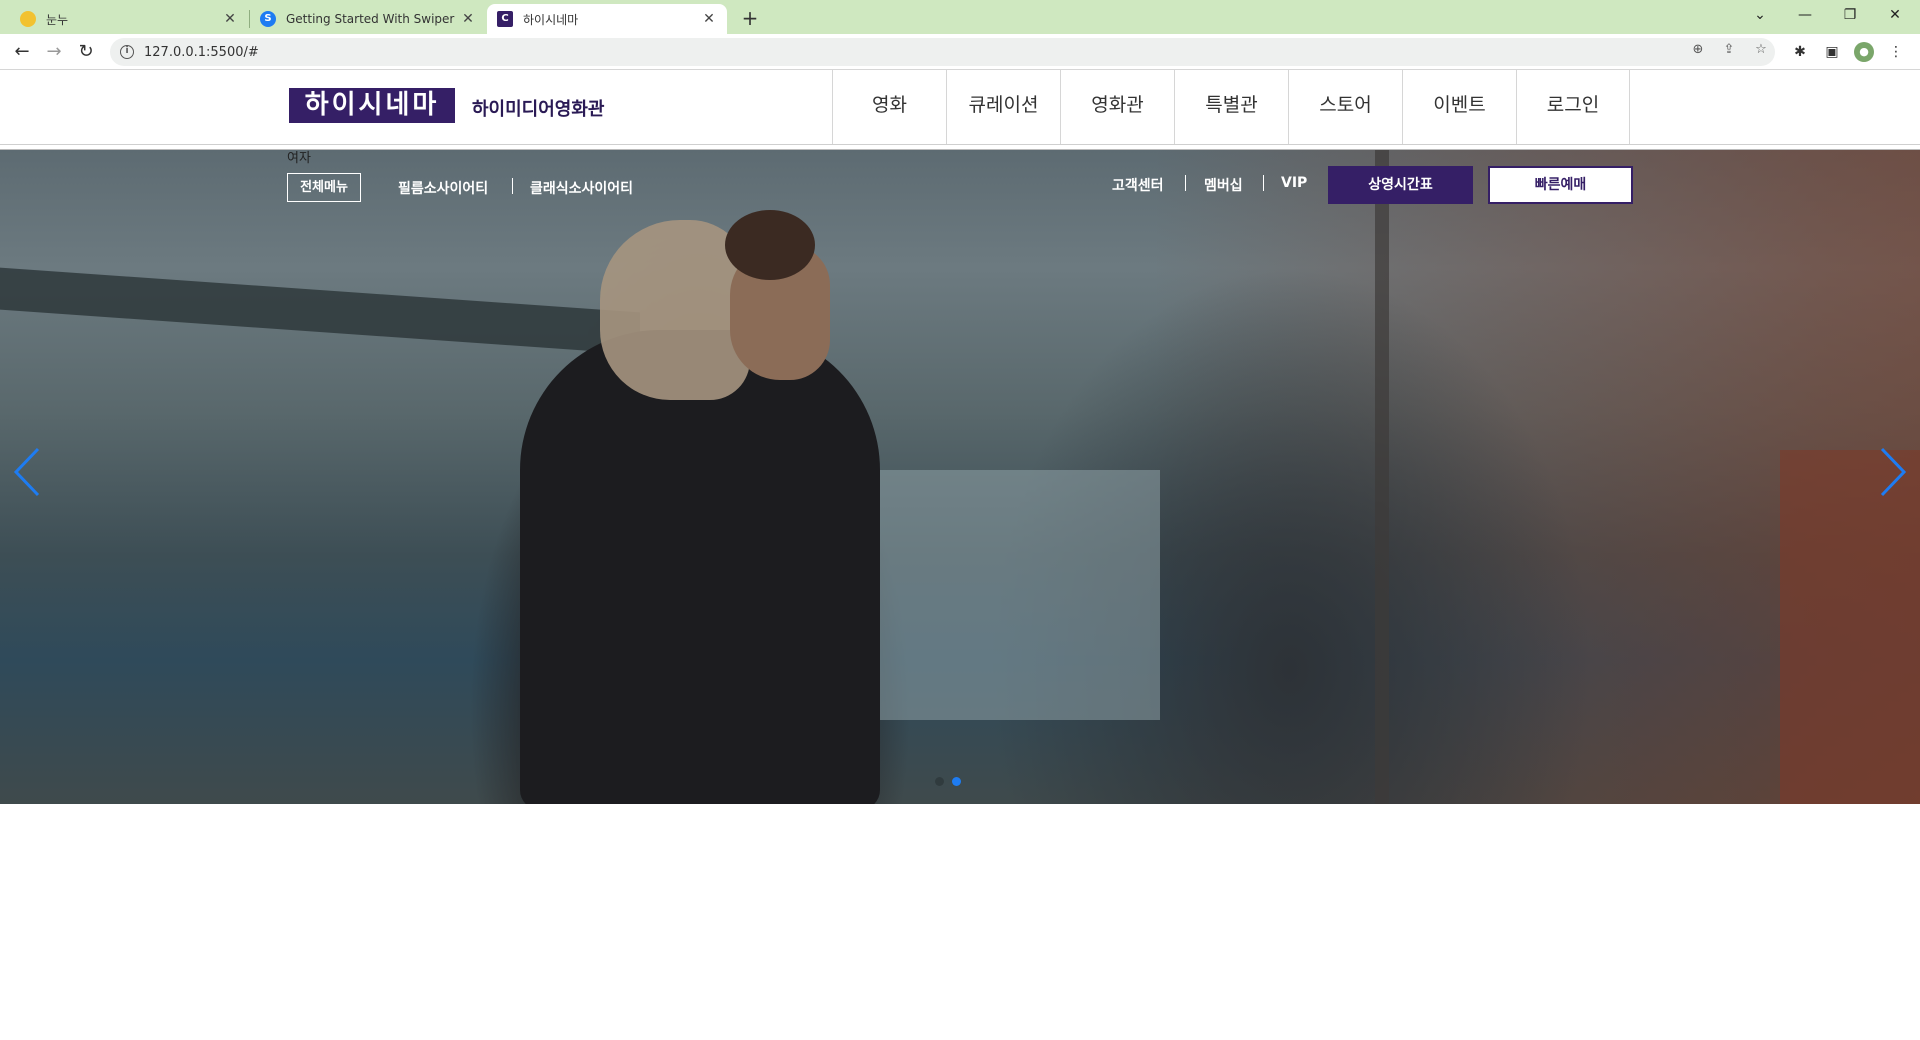 The width and height of the screenshot is (1920, 1040). I want to click on browser-tab-noonnu: 눈누 ✕, so click(129, 19).